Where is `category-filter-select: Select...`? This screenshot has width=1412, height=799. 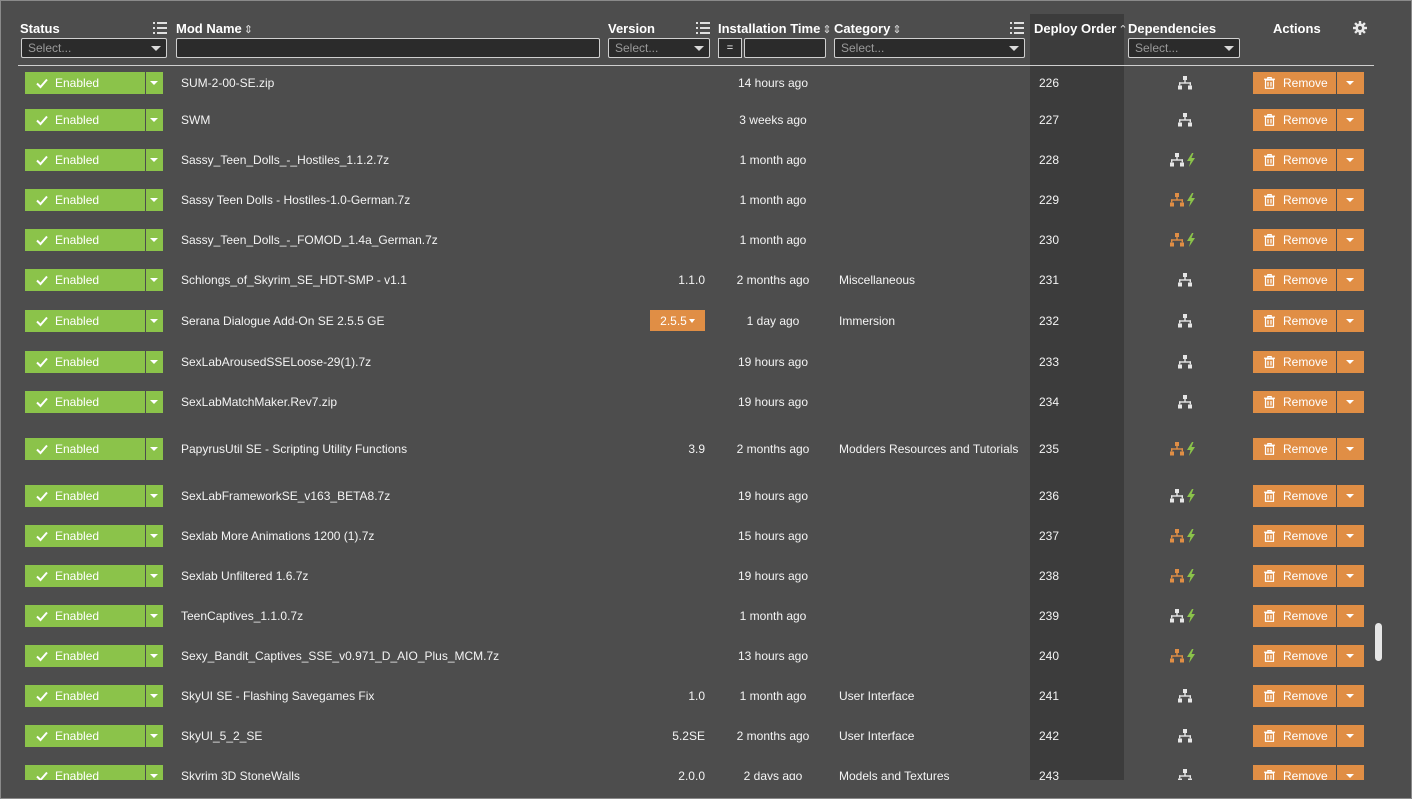
category-filter-select: Select... is located at coordinates (929, 48).